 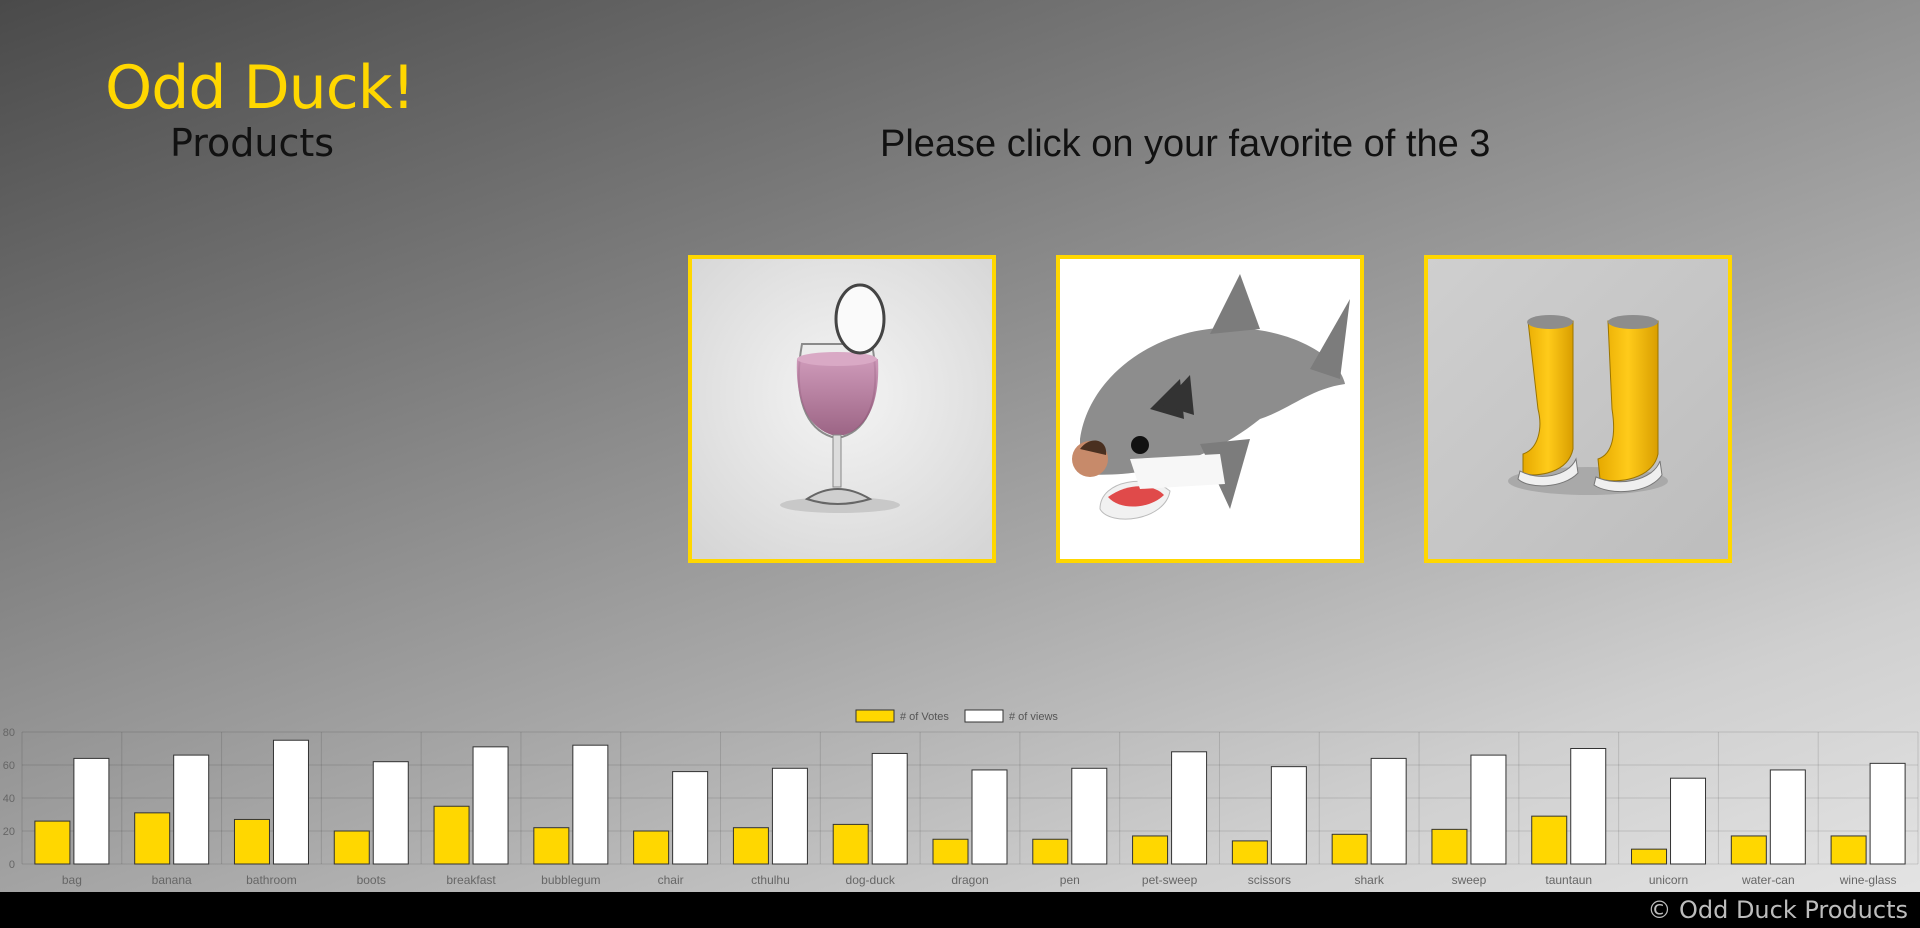 I want to click on x-tick-label: dog-duck, so click(x=871, y=880).